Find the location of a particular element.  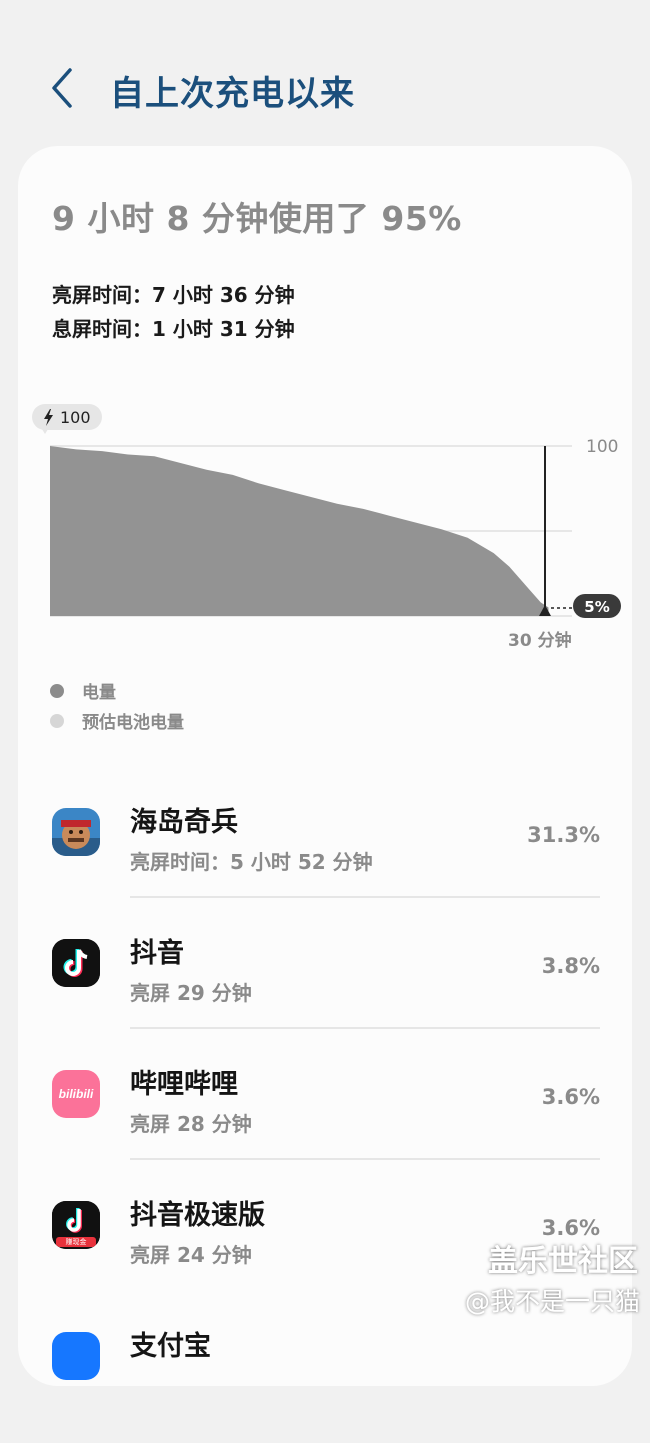

y-tick-top: 100 is located at coordinates (602, 447).